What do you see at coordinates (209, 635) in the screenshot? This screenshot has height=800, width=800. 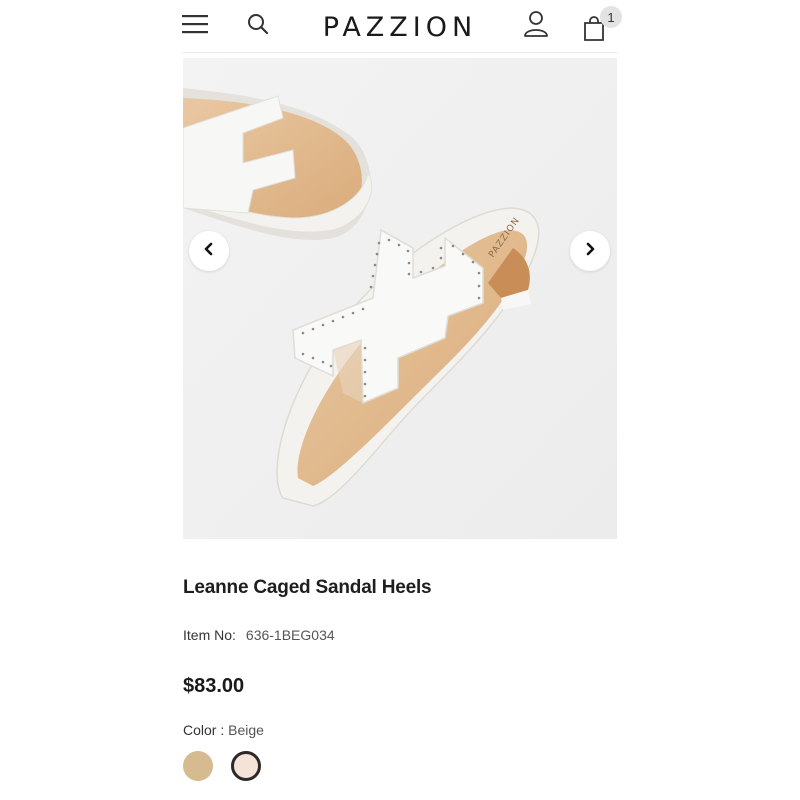 I see `item-number-label: Item No:` at bounding box center [209, 635].